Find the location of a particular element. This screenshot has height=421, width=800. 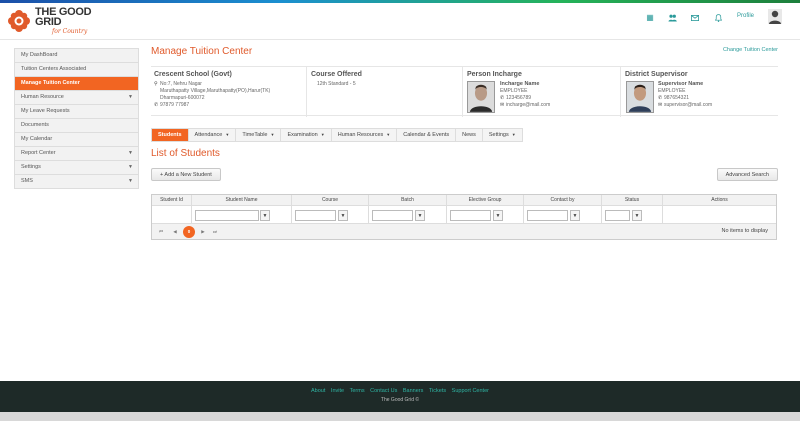

supervisor-role: EMPLOYEE is located at coordinates (672, 91).